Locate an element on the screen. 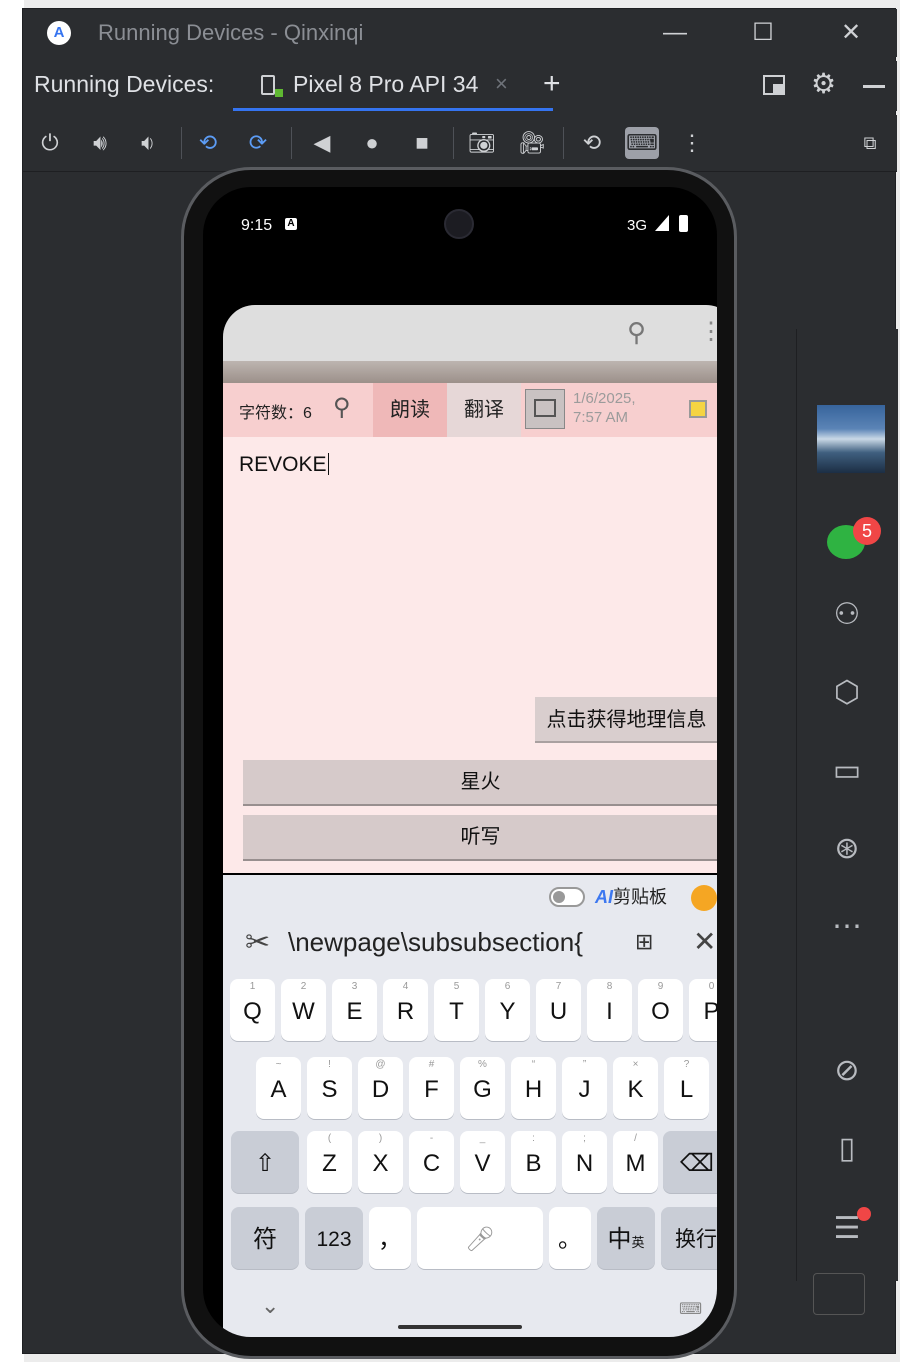  overflow-menu-icon: ⋮ is located at coordinates (708, 331).